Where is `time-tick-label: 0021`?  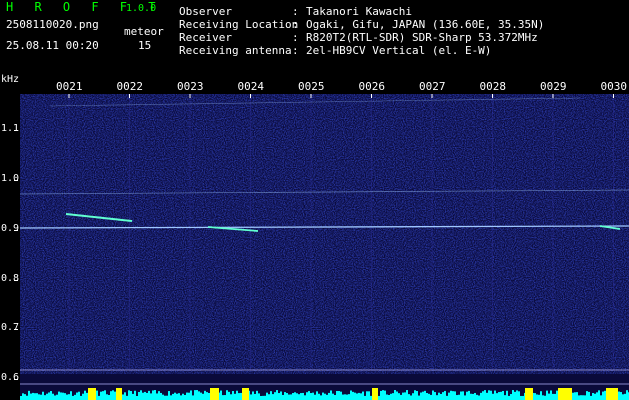 time-tick-label: 0021 is located at coordinates (69, 86).